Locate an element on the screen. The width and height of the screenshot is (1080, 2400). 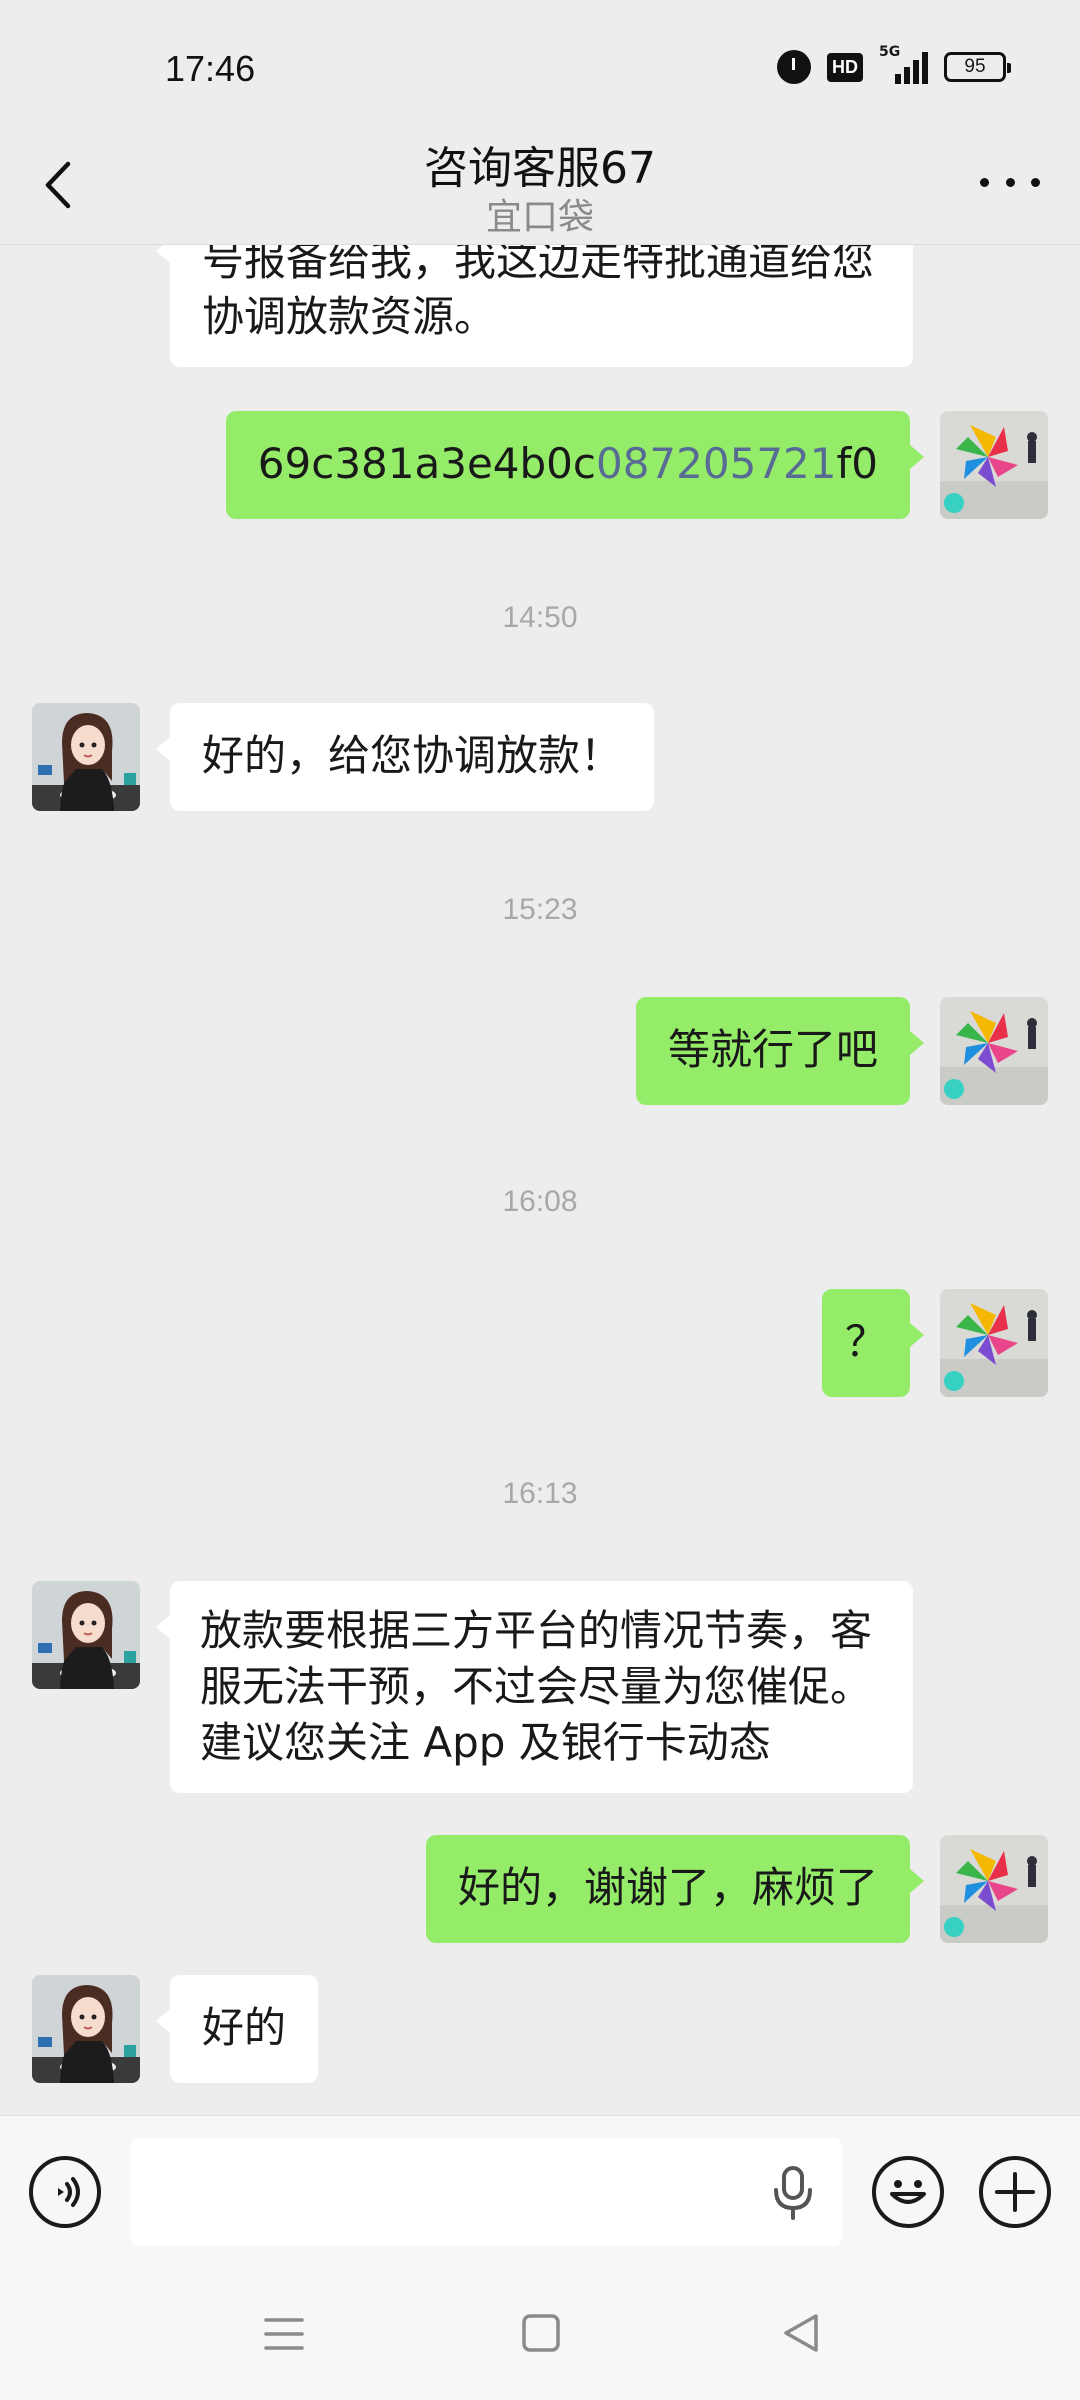
timestamp: 16:08 is located at coordinates (540, 1201).